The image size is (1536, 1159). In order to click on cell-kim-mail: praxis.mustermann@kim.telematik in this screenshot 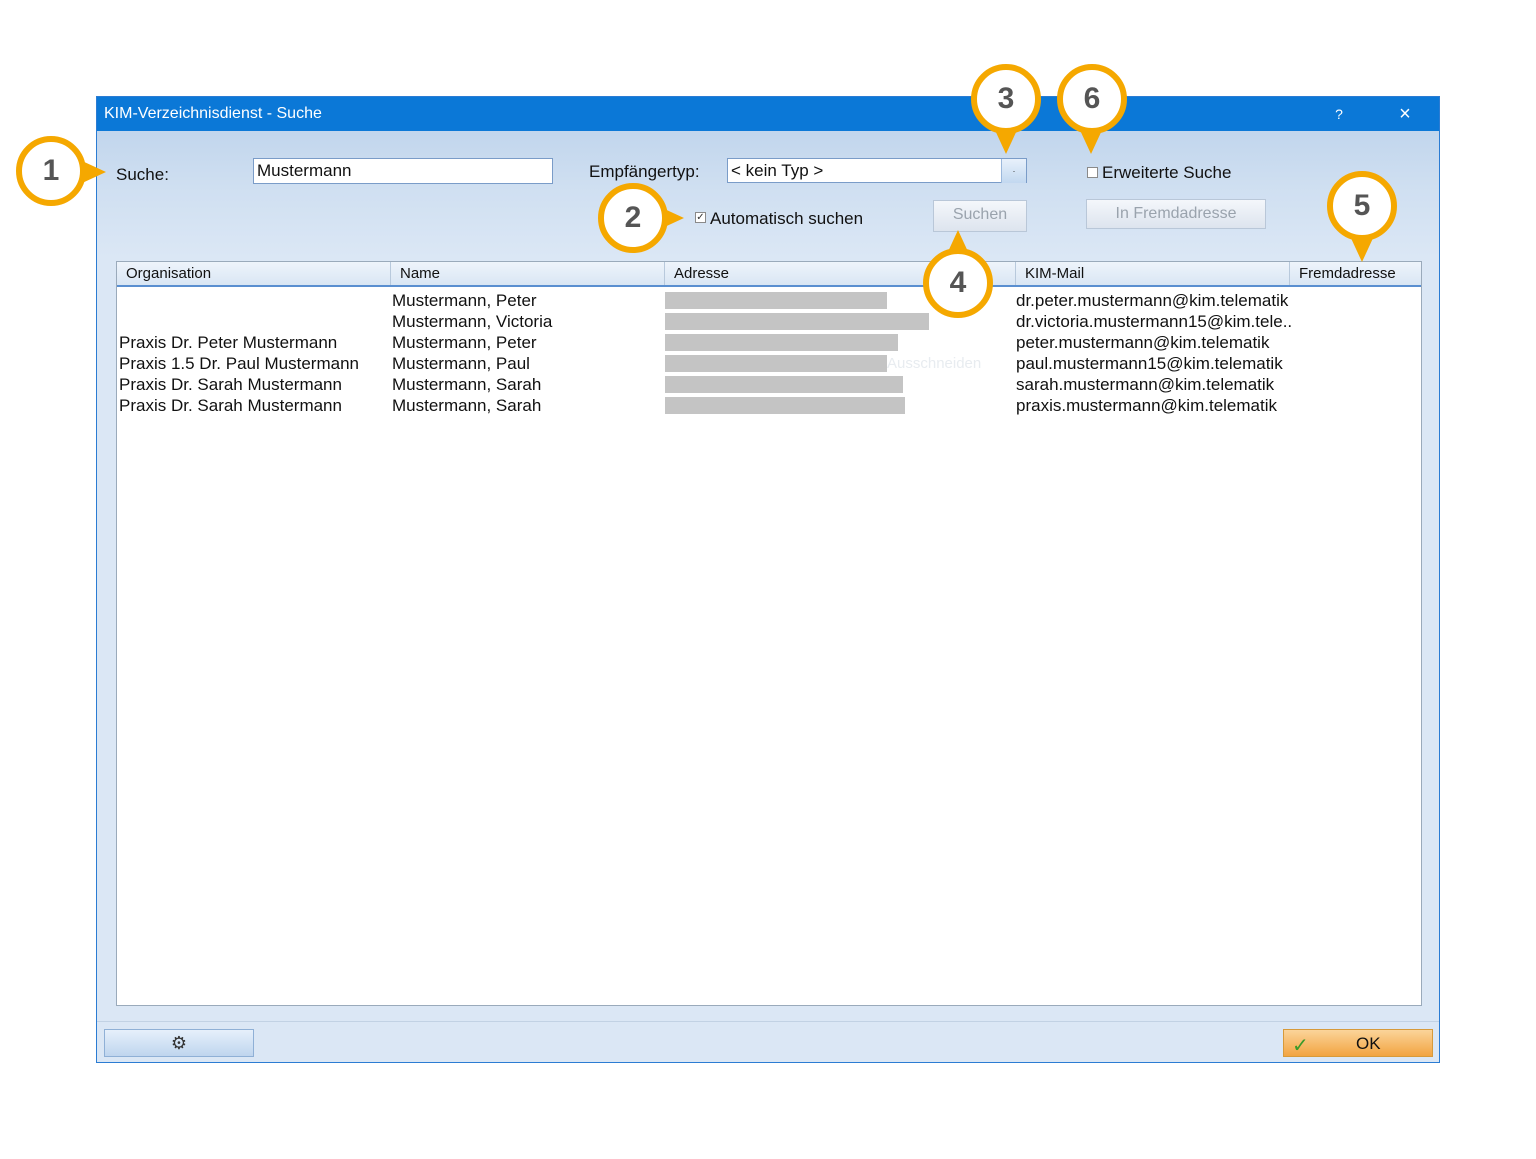, I will do `click(1146, 405)`.